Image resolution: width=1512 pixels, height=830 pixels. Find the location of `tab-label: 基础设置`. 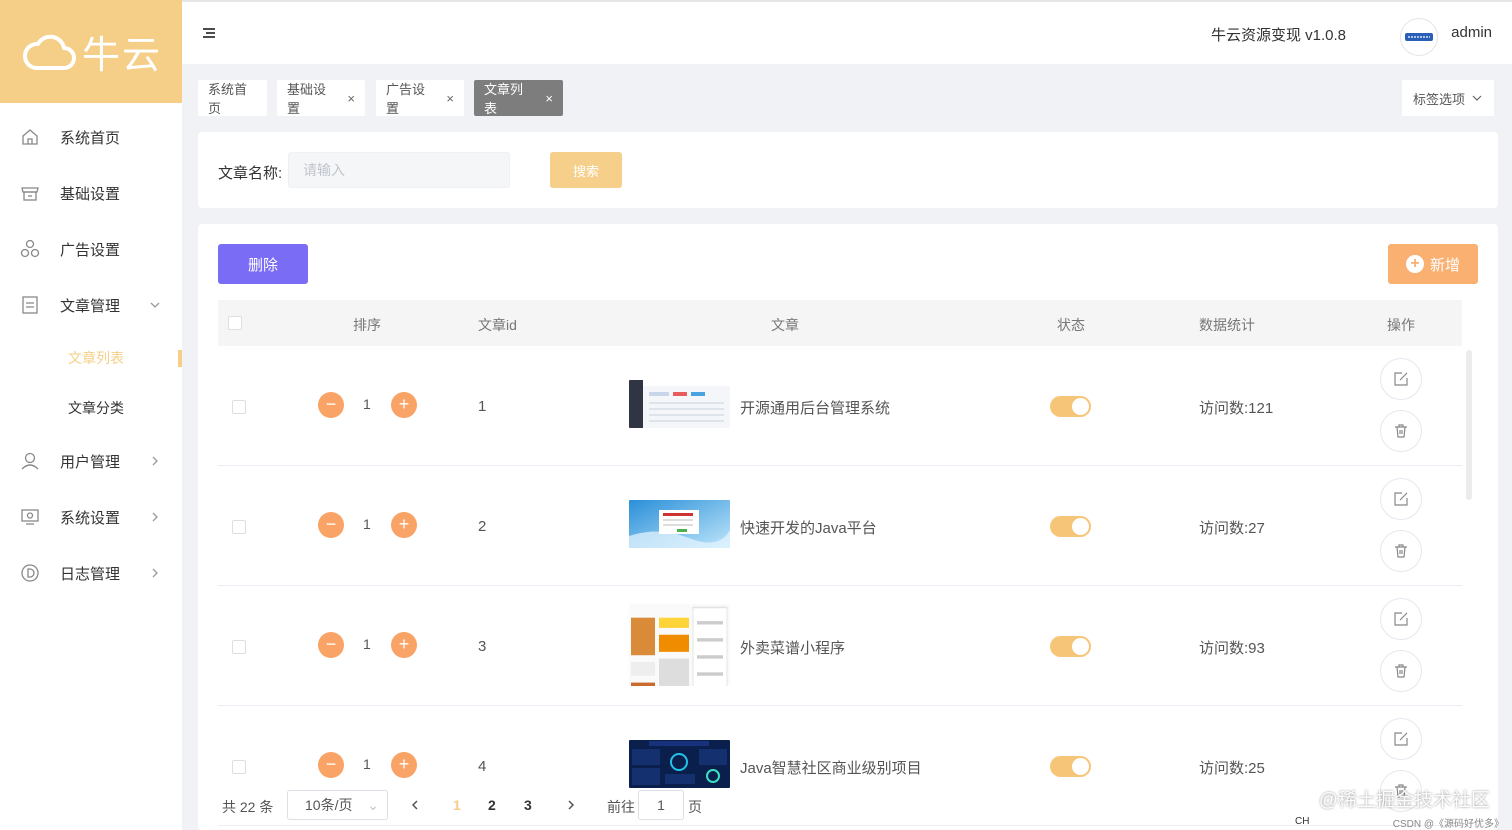

tab-label: 基础设置 is located at coordinates (307, 99).